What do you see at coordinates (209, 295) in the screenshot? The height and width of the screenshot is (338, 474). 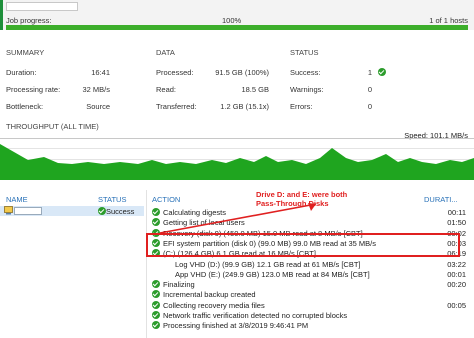 I see `log-entry-text: Incremental backup created` at bounding box center [209, 295].